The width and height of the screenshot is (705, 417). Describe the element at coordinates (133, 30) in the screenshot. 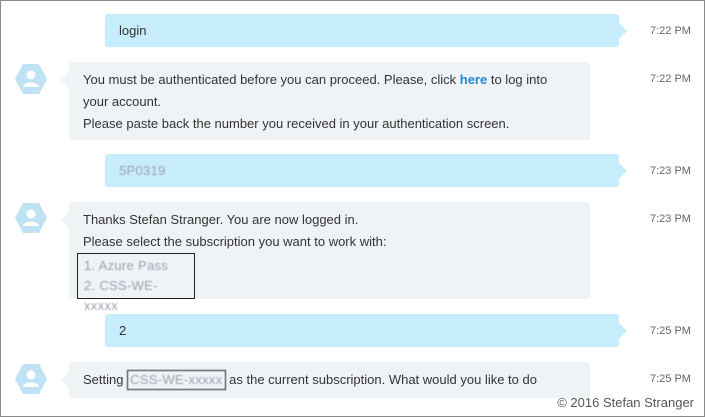

I see `message-text: login` at that location.